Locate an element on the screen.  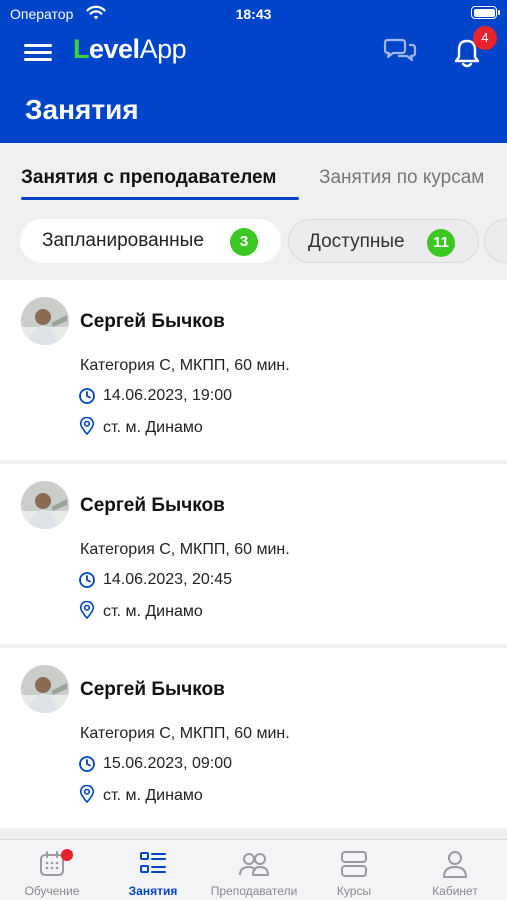
filter-count-badge: 3 is located at coordinates (244, 242).